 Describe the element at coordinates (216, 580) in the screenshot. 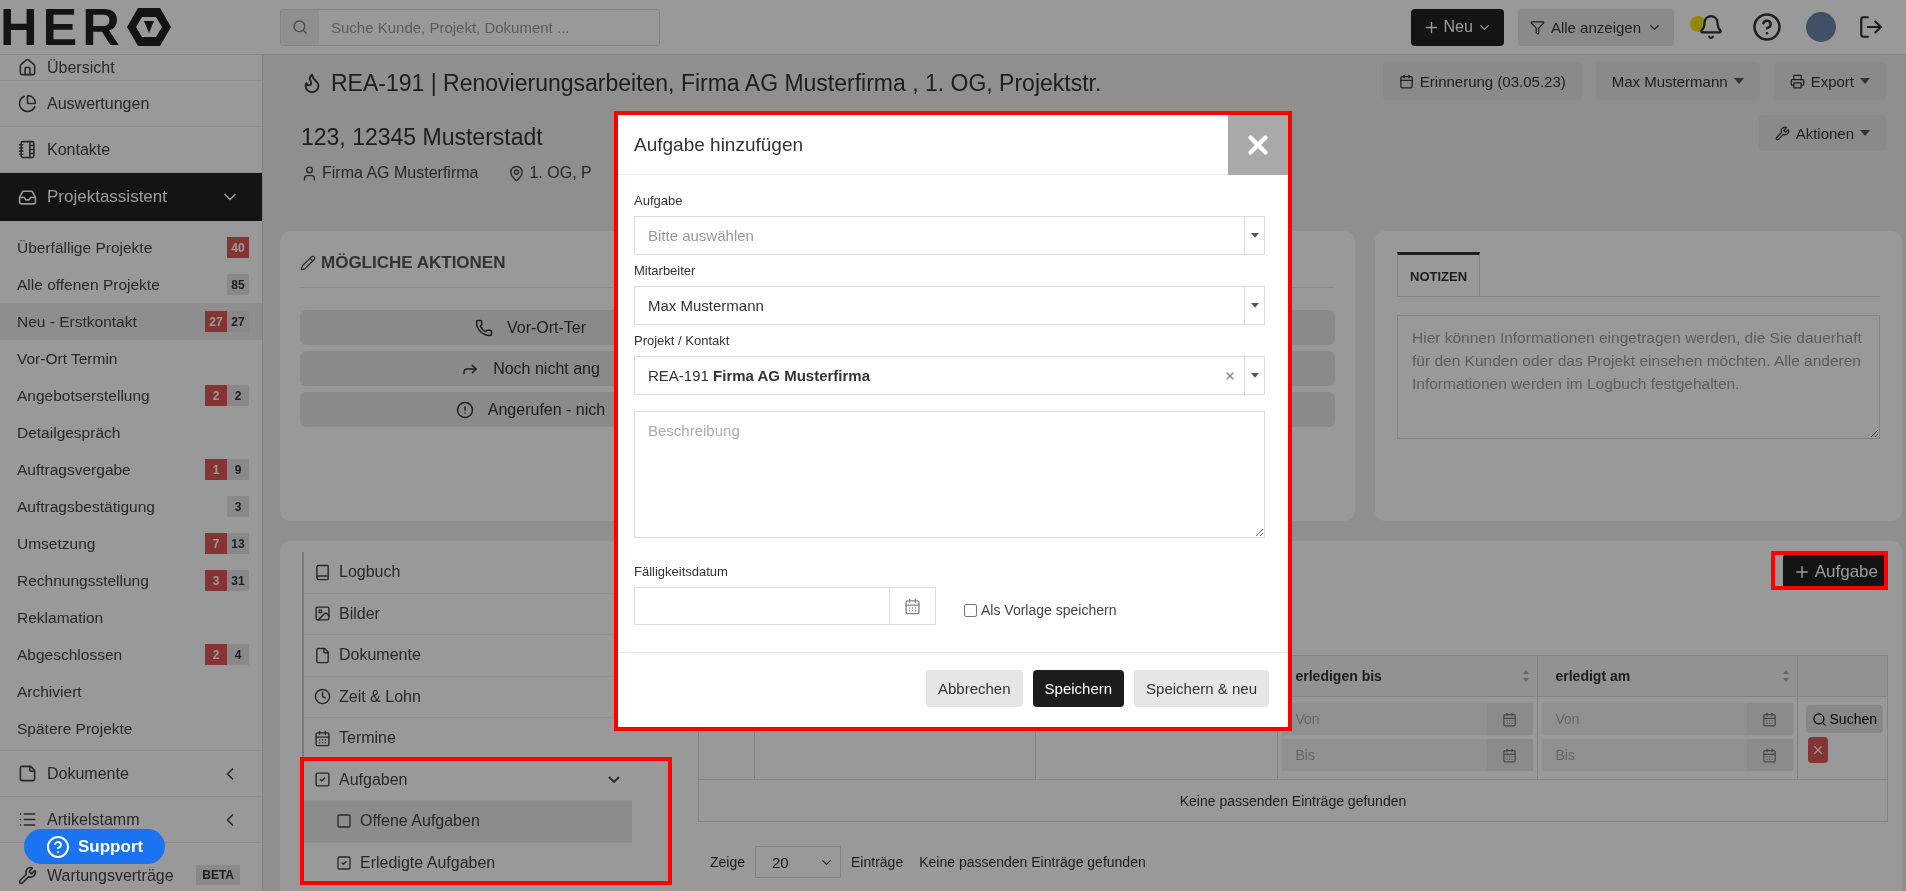

I see `alert-count-badge: 3` at that location.